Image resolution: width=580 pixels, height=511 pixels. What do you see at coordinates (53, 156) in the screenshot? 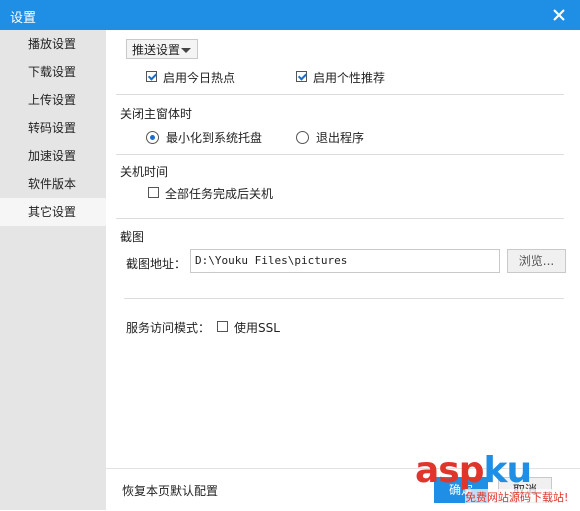
I see `sidebar-item-acceleration: 加速设置` at bounding box center [53, 156].